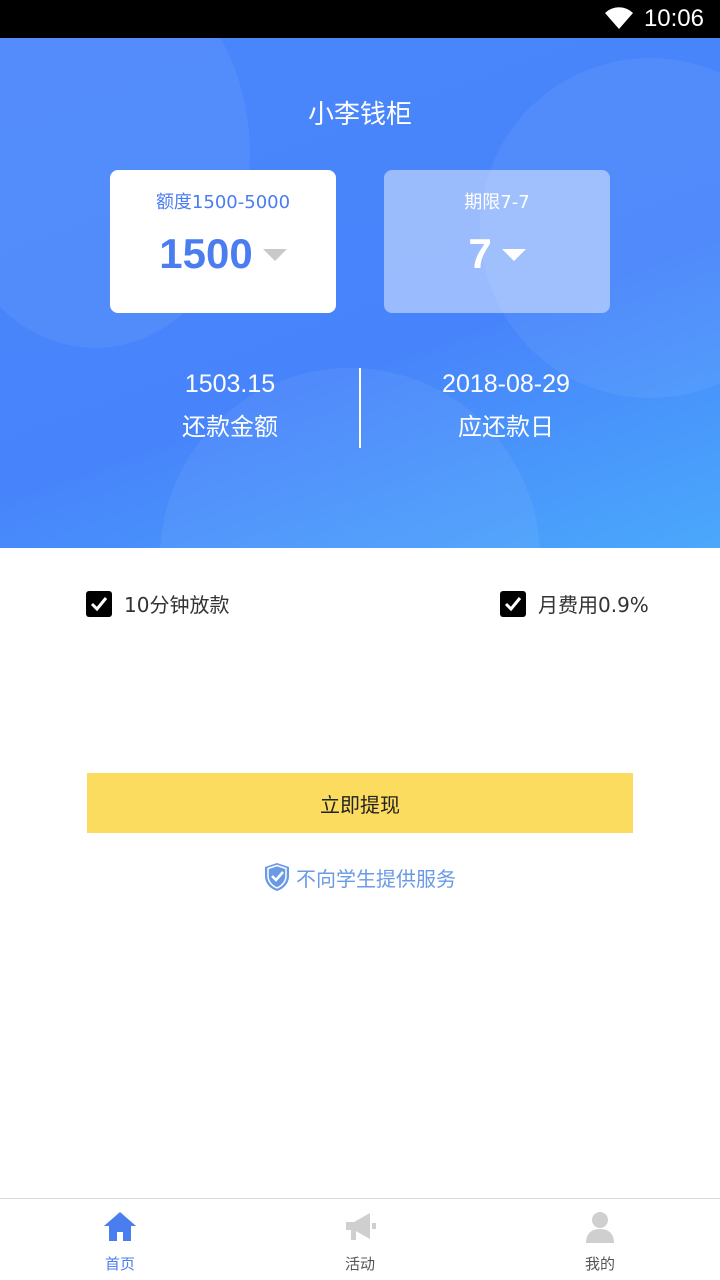 This screenshot has width=720, height=1280. I want to click on page-title: 小李钱柜, so click(359, 115).